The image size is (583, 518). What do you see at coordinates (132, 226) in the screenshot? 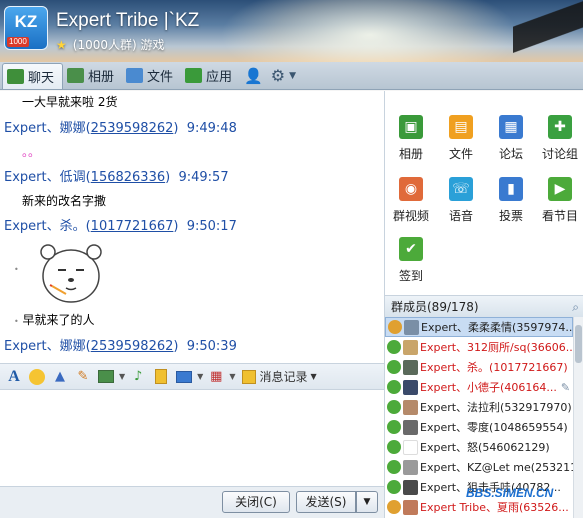
I see `qq-link: 1017721667` at bounding box center [132, 226].